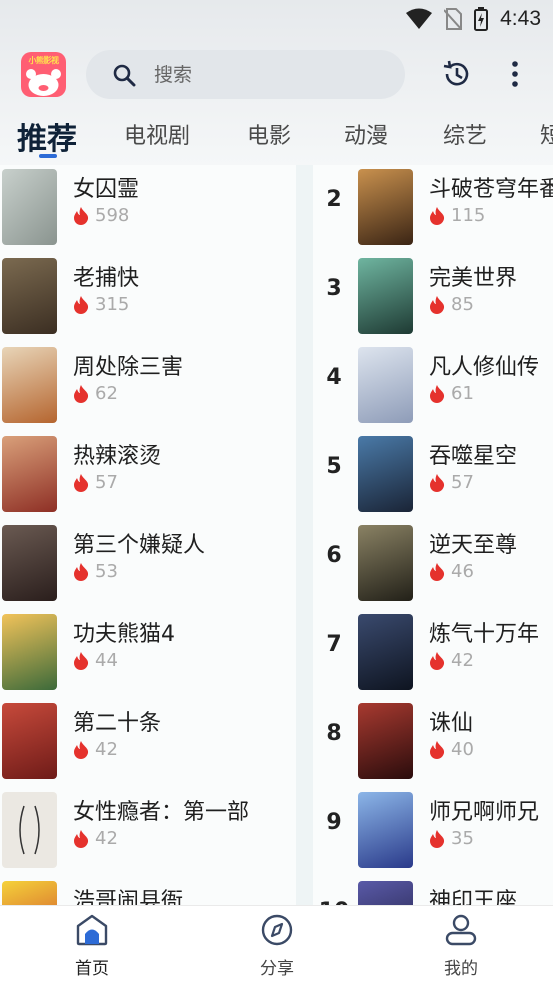 This screenshot has height=983, width=553. I want to click on hot-count: 115, so click(468, 215).